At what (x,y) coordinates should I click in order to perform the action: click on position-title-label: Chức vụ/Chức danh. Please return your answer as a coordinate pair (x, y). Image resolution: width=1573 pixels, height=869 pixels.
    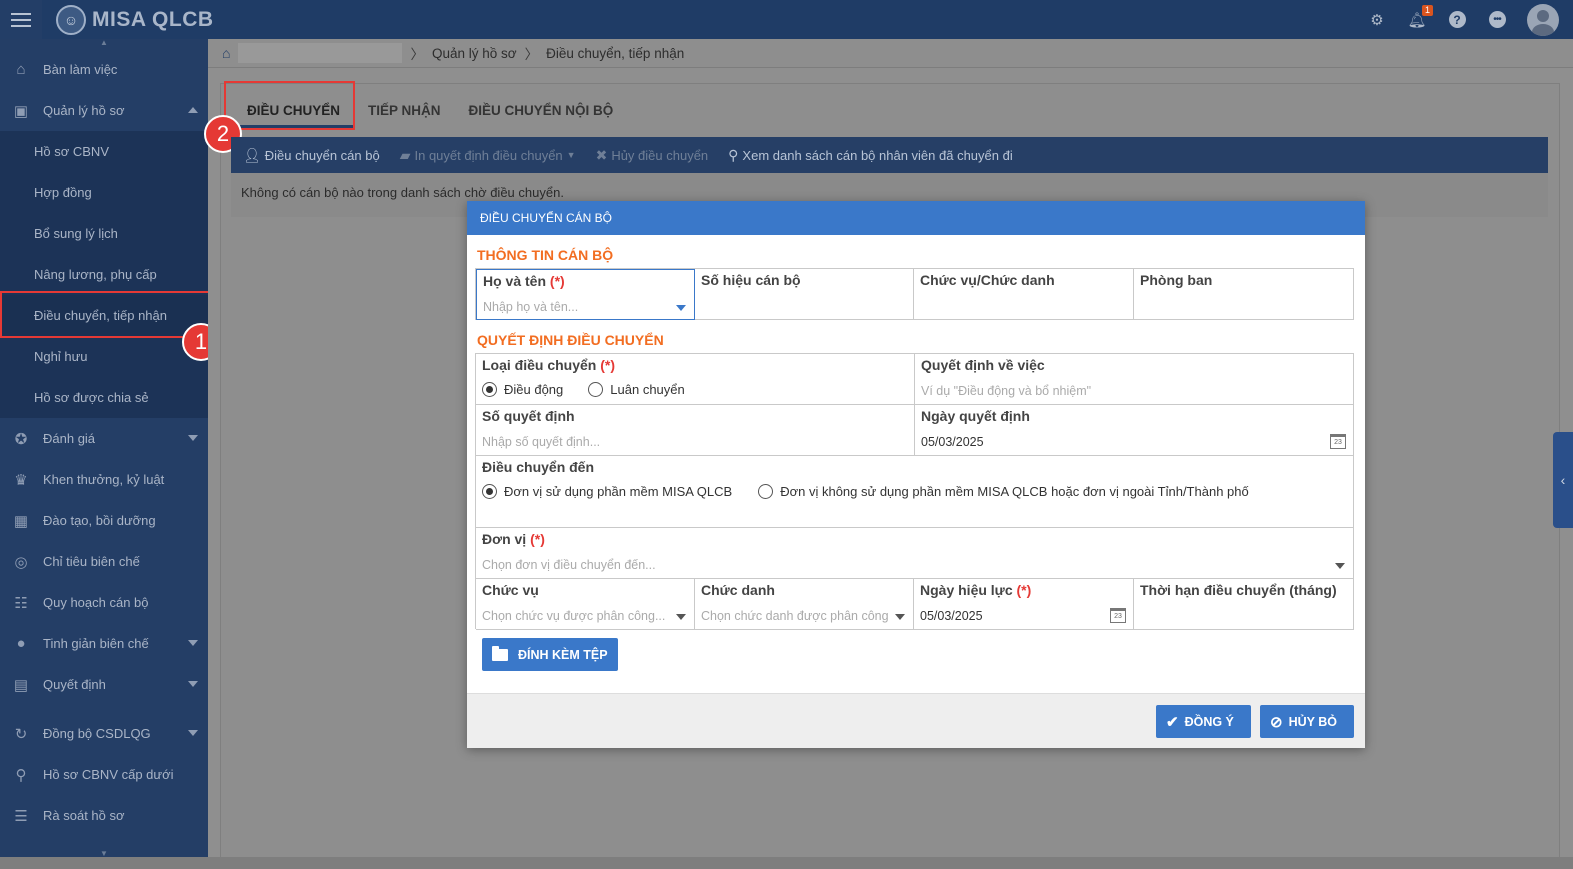
    Looking at the image, I should click on (987, 280).